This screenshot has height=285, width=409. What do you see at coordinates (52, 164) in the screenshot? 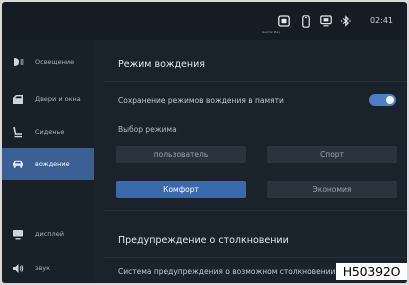
I see `sidebar-item-label: вождение` at bounding box center [52, 164].